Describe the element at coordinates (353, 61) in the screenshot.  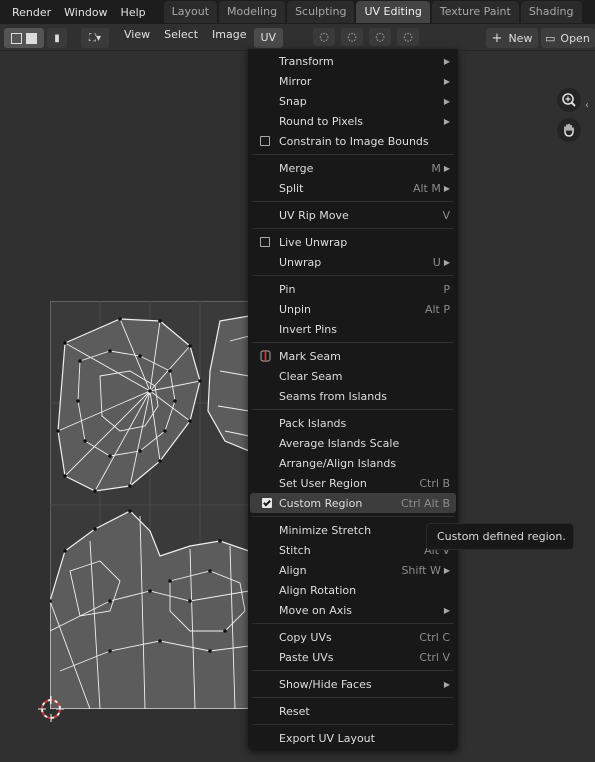
I see `menu-item-transform: Transform ▶` at that location.